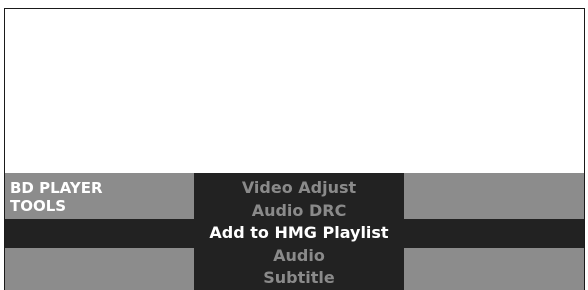  I want to click on menu-item-audio-drc: Audio DRC, so click(299, 211).